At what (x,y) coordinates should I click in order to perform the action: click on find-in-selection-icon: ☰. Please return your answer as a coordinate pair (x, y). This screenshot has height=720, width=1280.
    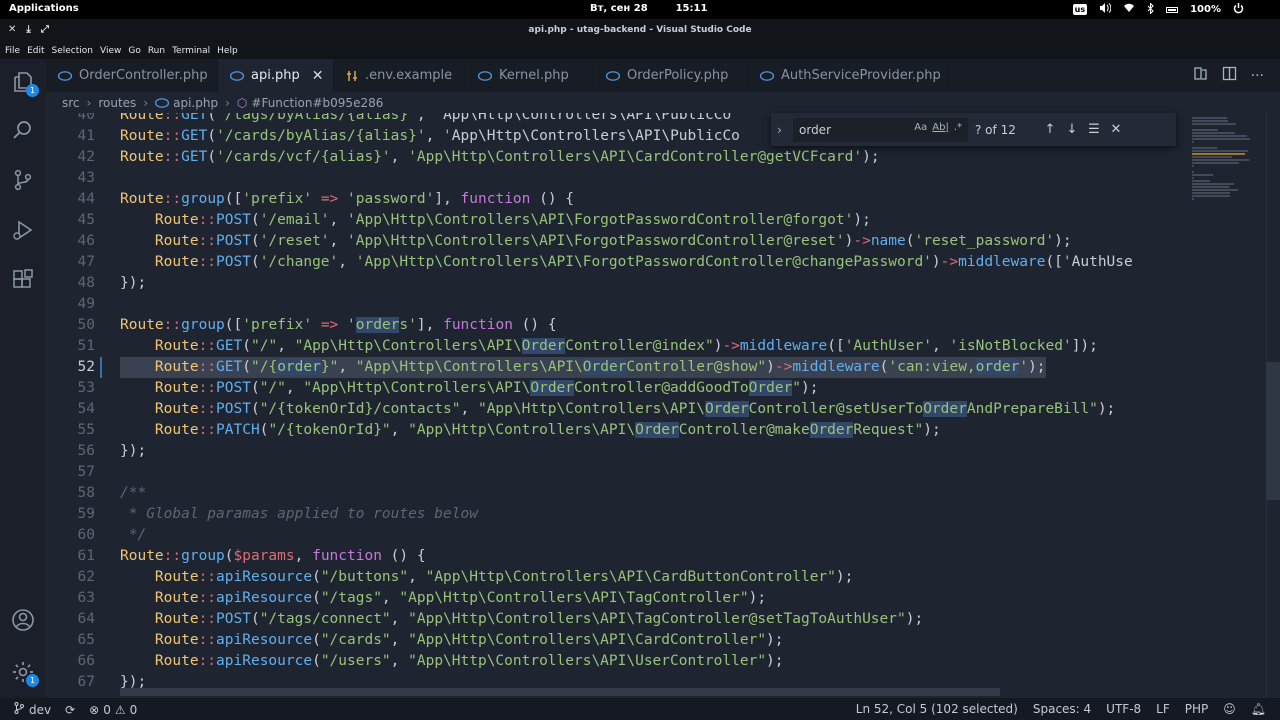
    Looking at the image, I should click on (1094, 129).